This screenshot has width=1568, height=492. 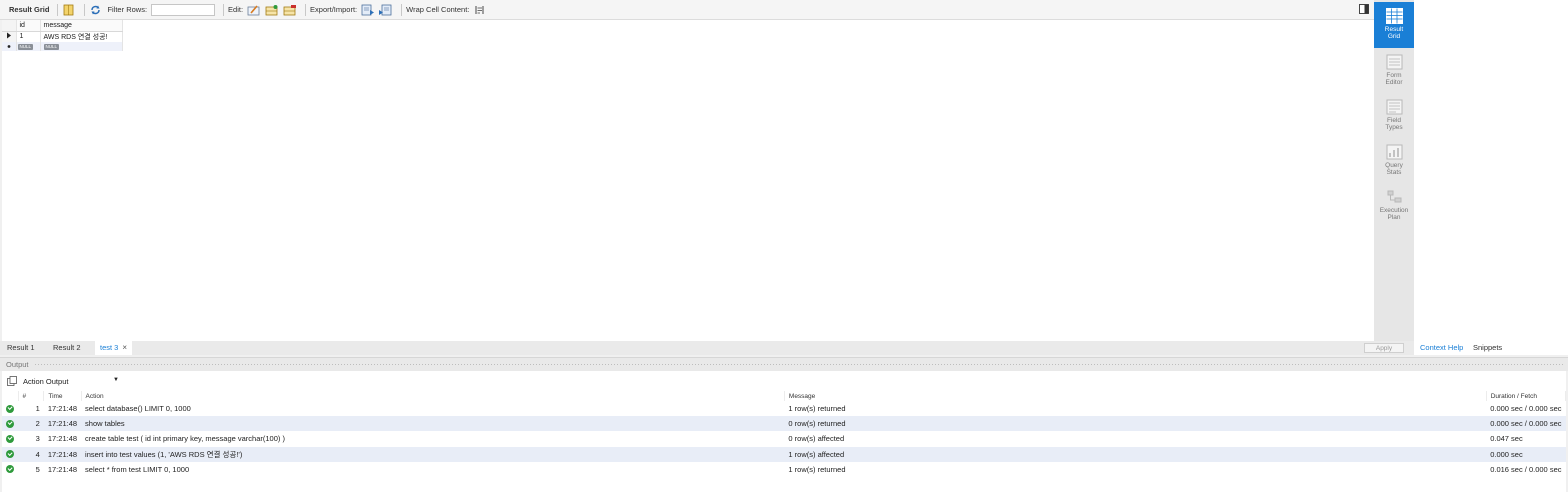 I want to click on log-message: 1 row(s) returned, so click(x=817, y=409).